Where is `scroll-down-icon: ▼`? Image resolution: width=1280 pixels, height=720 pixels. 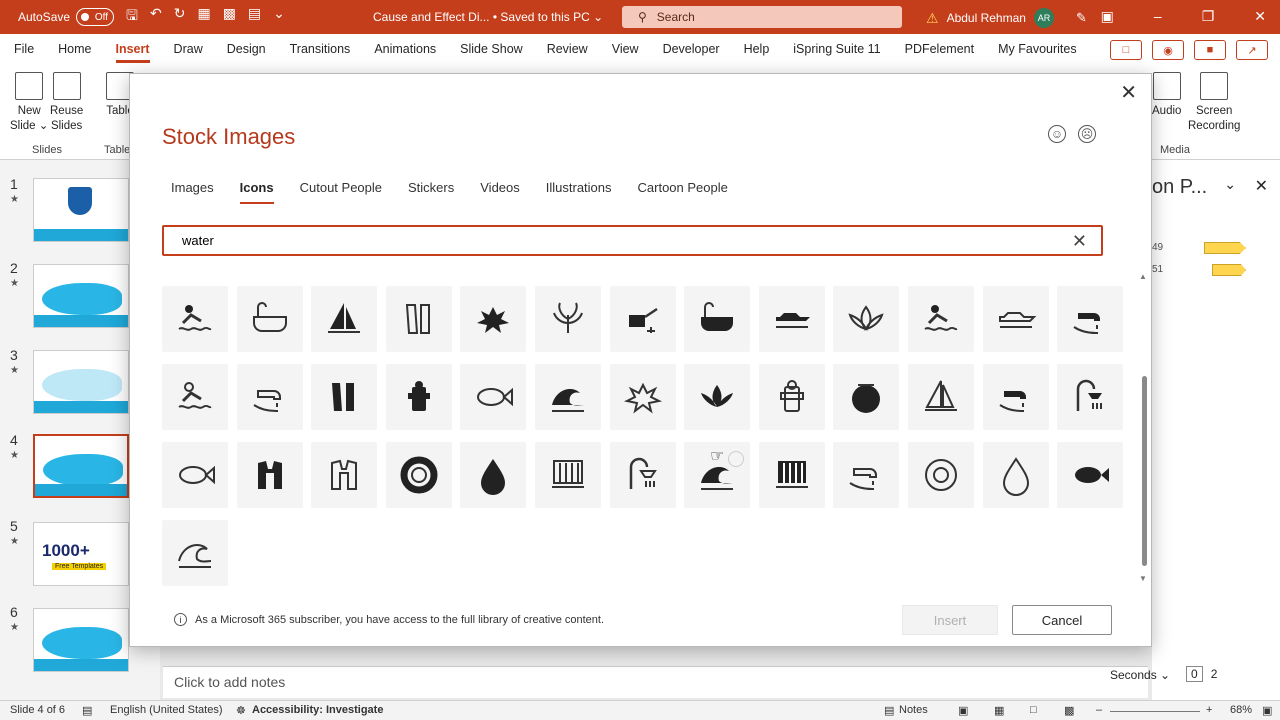 scroll-down-icon: ▼ is located at coordinates (1143, 578).